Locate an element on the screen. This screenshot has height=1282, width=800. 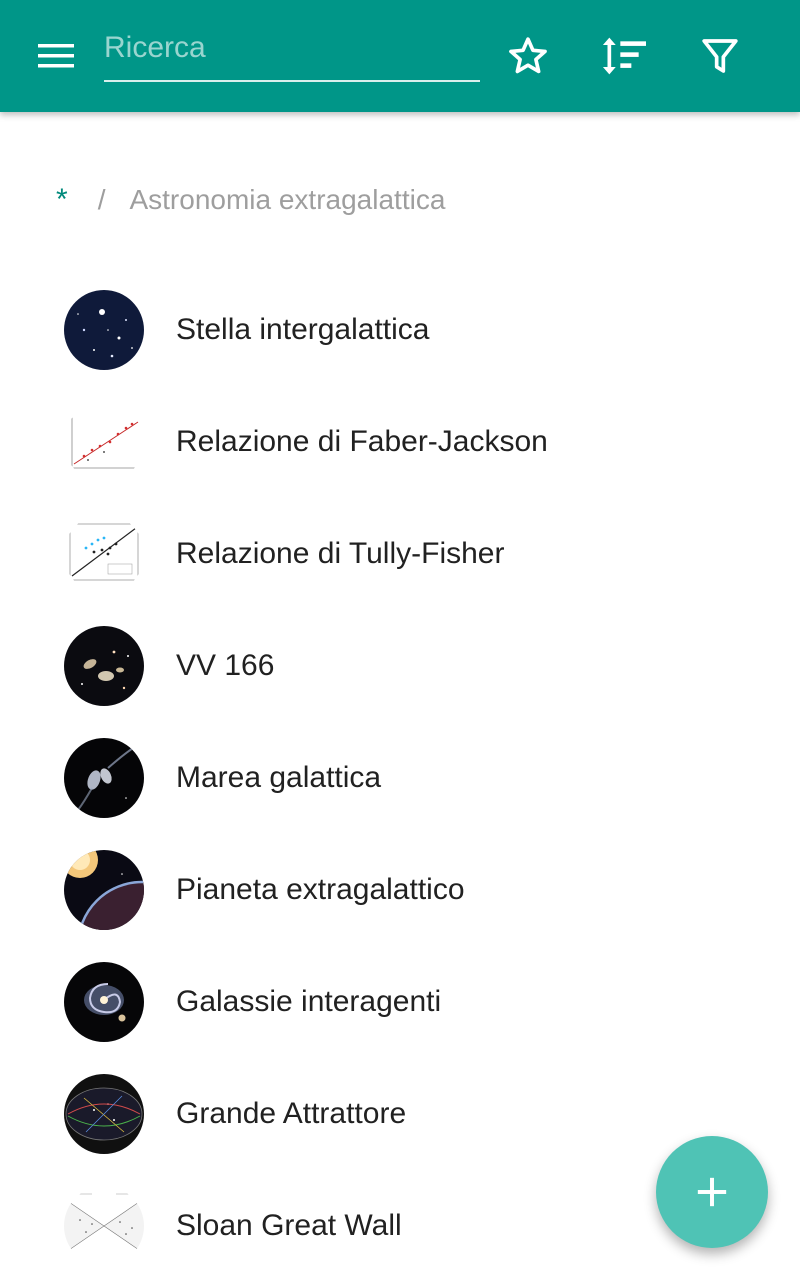
galaxy-group-thumbnail is located at coordinates (104, 666).